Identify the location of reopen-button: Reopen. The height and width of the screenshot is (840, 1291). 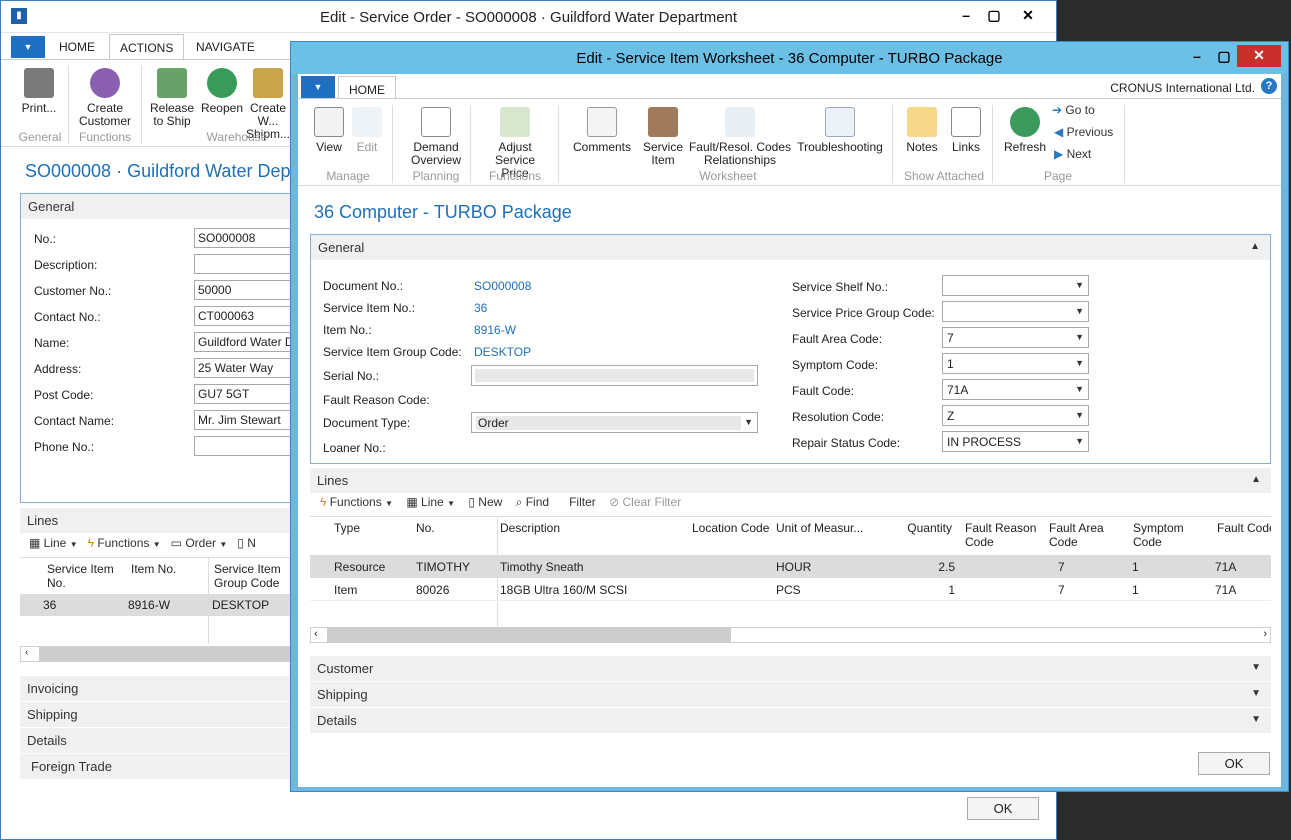
(222, 91).